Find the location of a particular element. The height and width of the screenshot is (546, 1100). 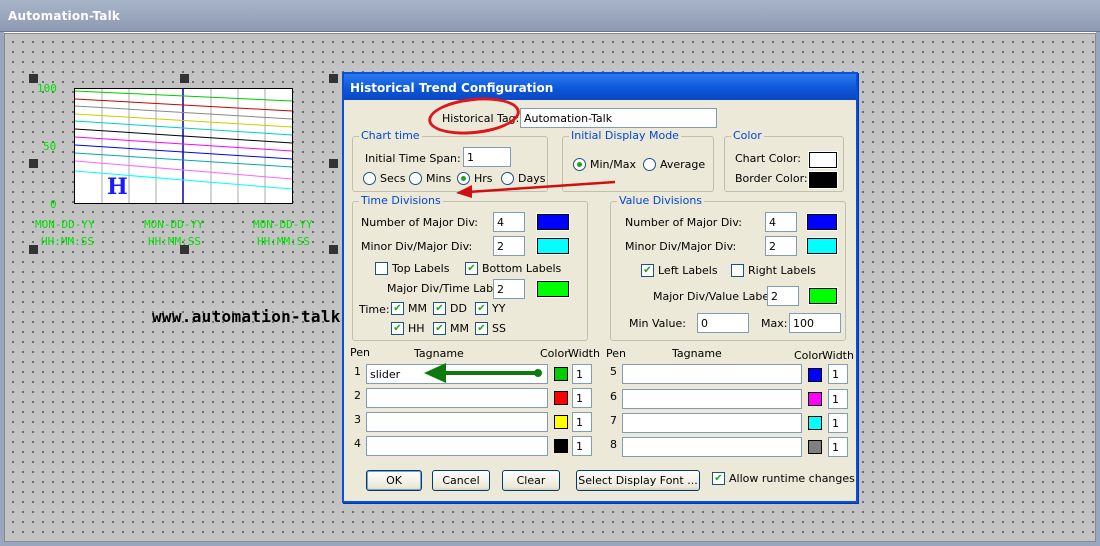

major-time-label-label: Major Div/Time Label: is located at coordinates (447, 288).